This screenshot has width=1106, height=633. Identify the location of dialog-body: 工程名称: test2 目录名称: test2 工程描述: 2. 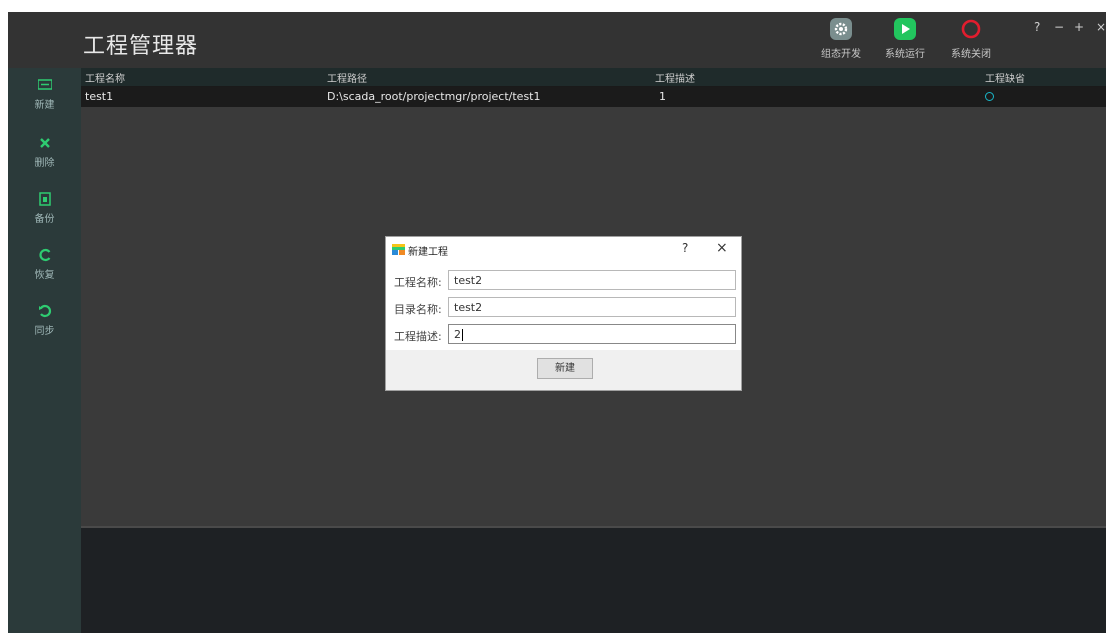
(563, 306).